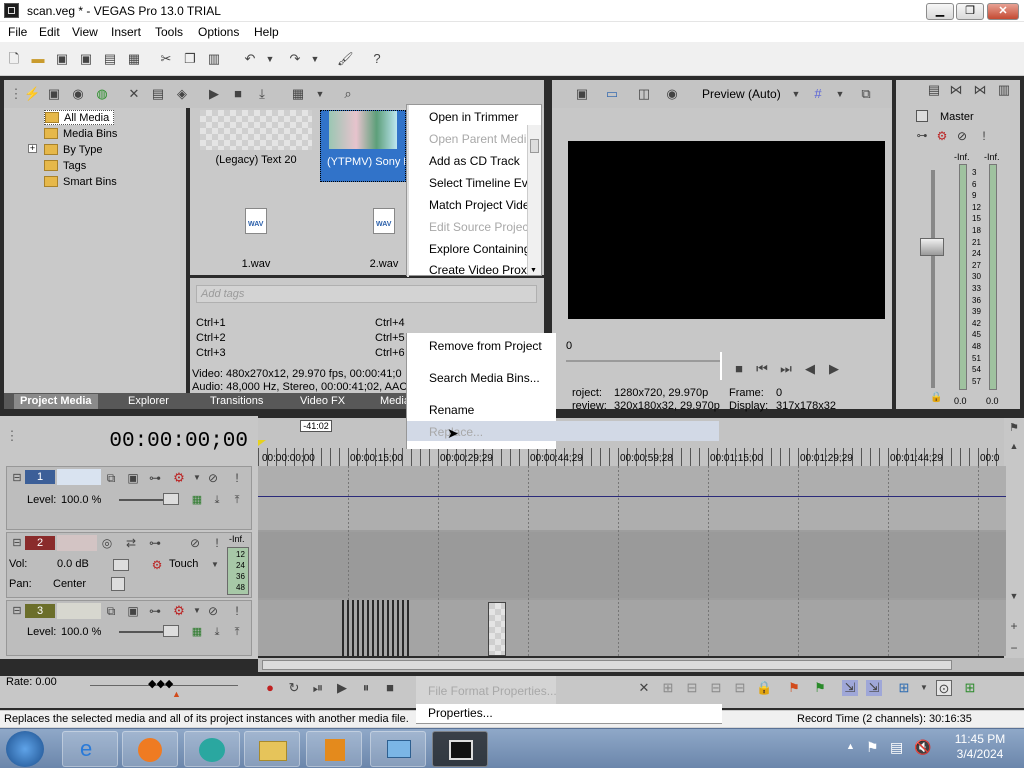 This screenshot has width=1024, height=768. I want to click on paste-icon: ▥, so click(214, 59).